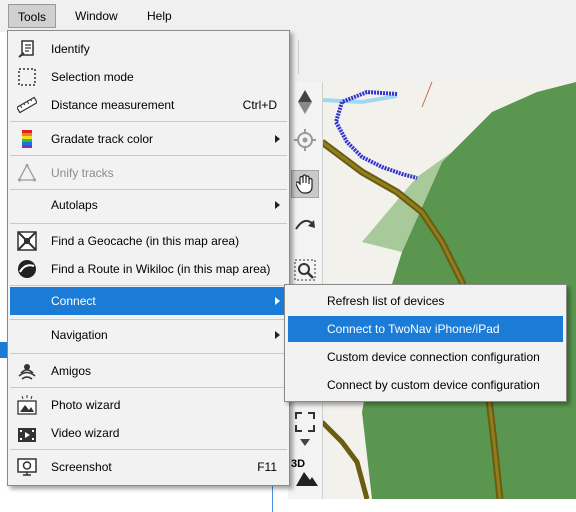 The image size is (576, 512). What do you see at coordinates (96, 16) in the screenshot?
I see `menu-window: Window` at bounding box center [96, 16].